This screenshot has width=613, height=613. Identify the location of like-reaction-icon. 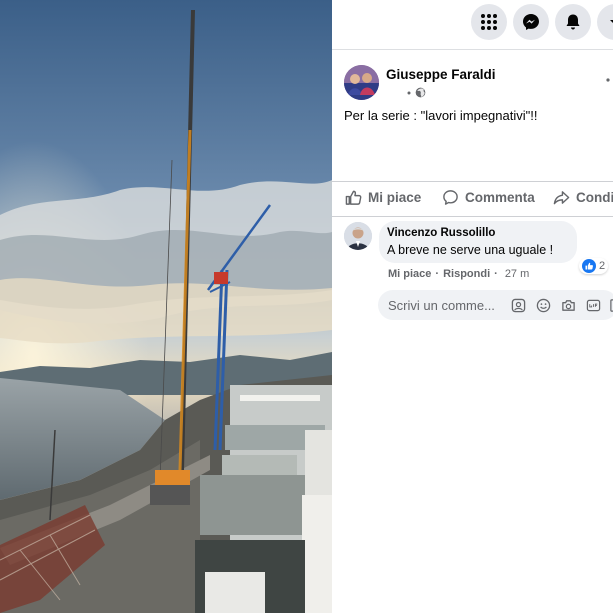
(589, 266).